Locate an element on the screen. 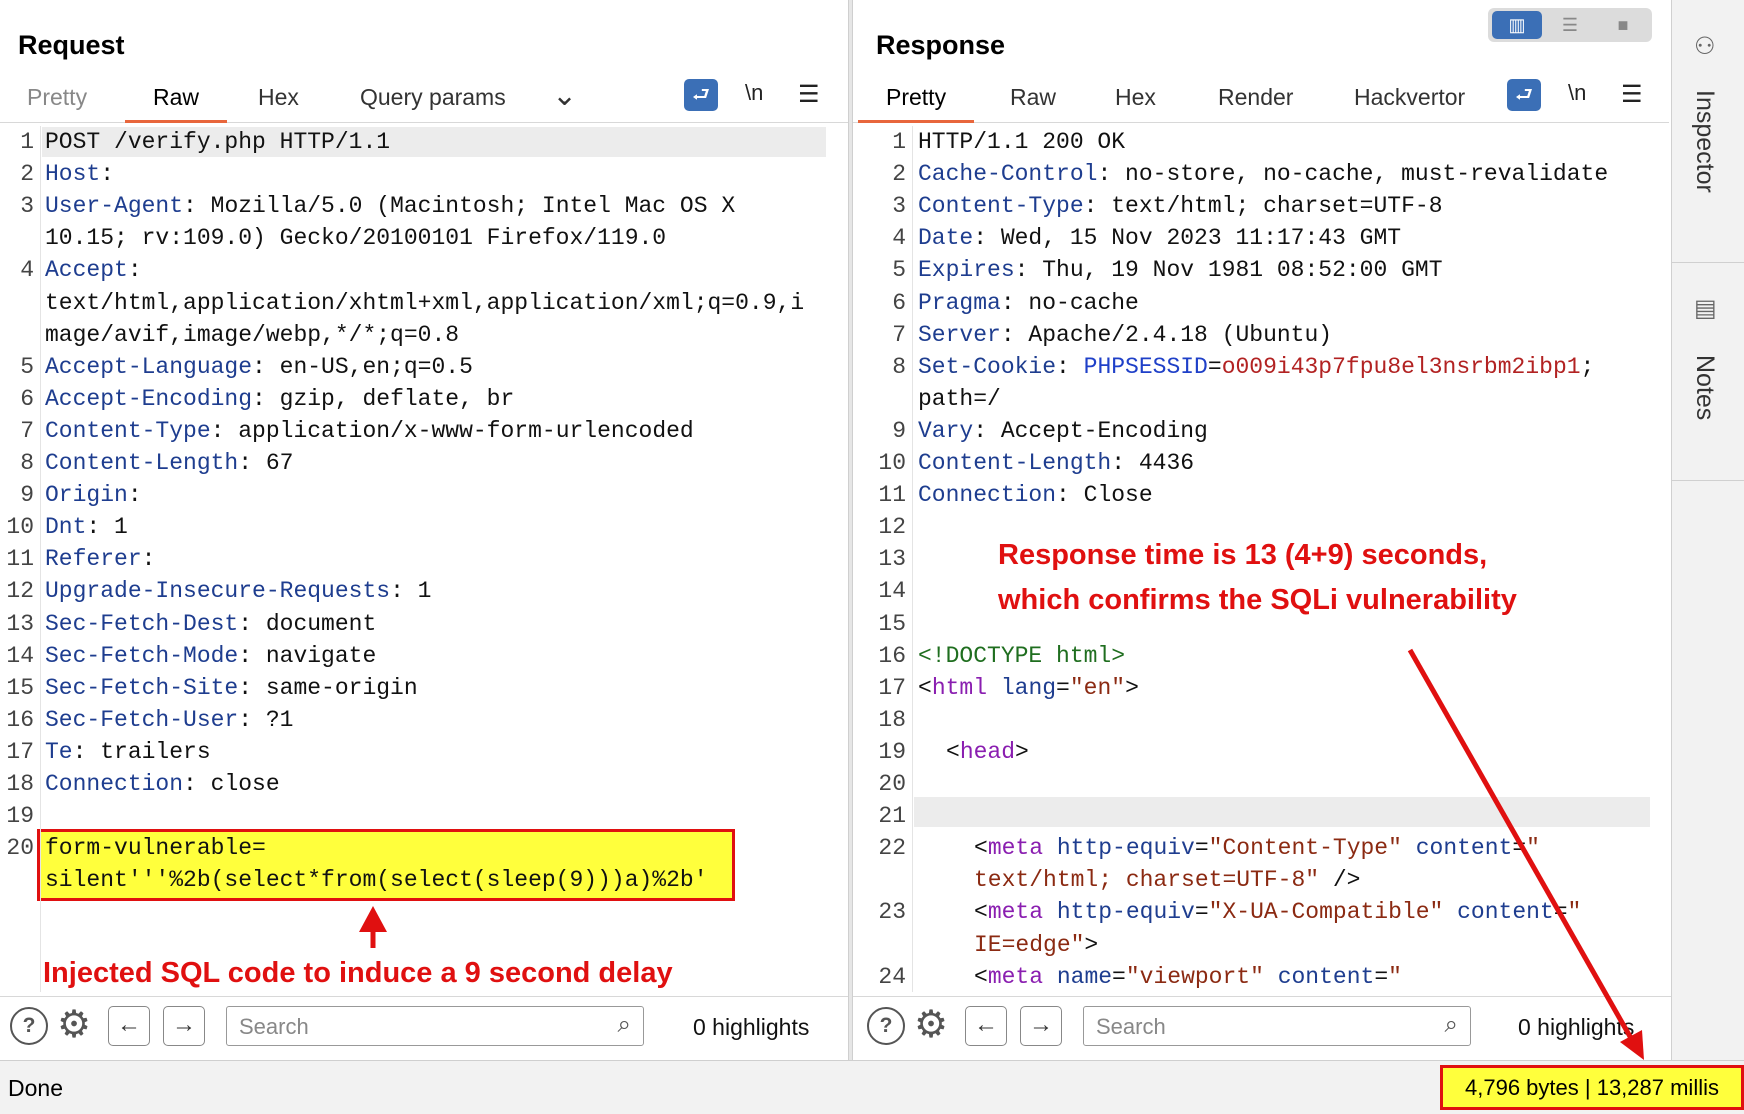 This screenshot has height=1114, width=1744. diagonal-arrow-icon is located at coordinates (1525, 854).